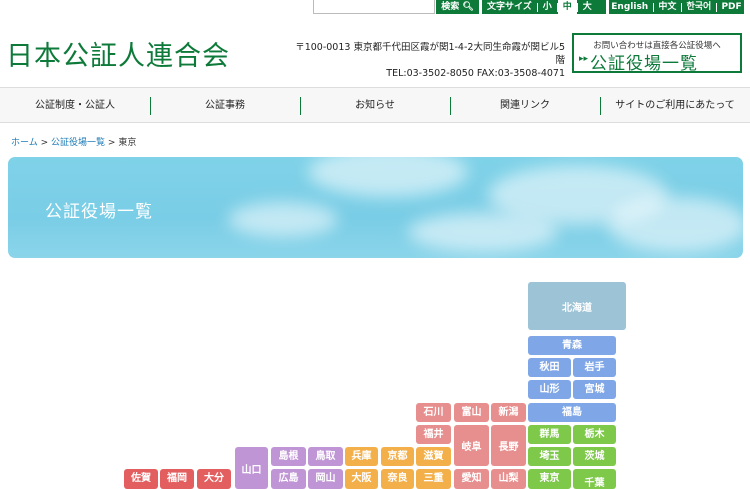 This screenshot has height=489, width=750. What do you see at coordinates (214, 479) in the screenshot?
I see `pref-oita: 大分` at bounding box center [214, 479].